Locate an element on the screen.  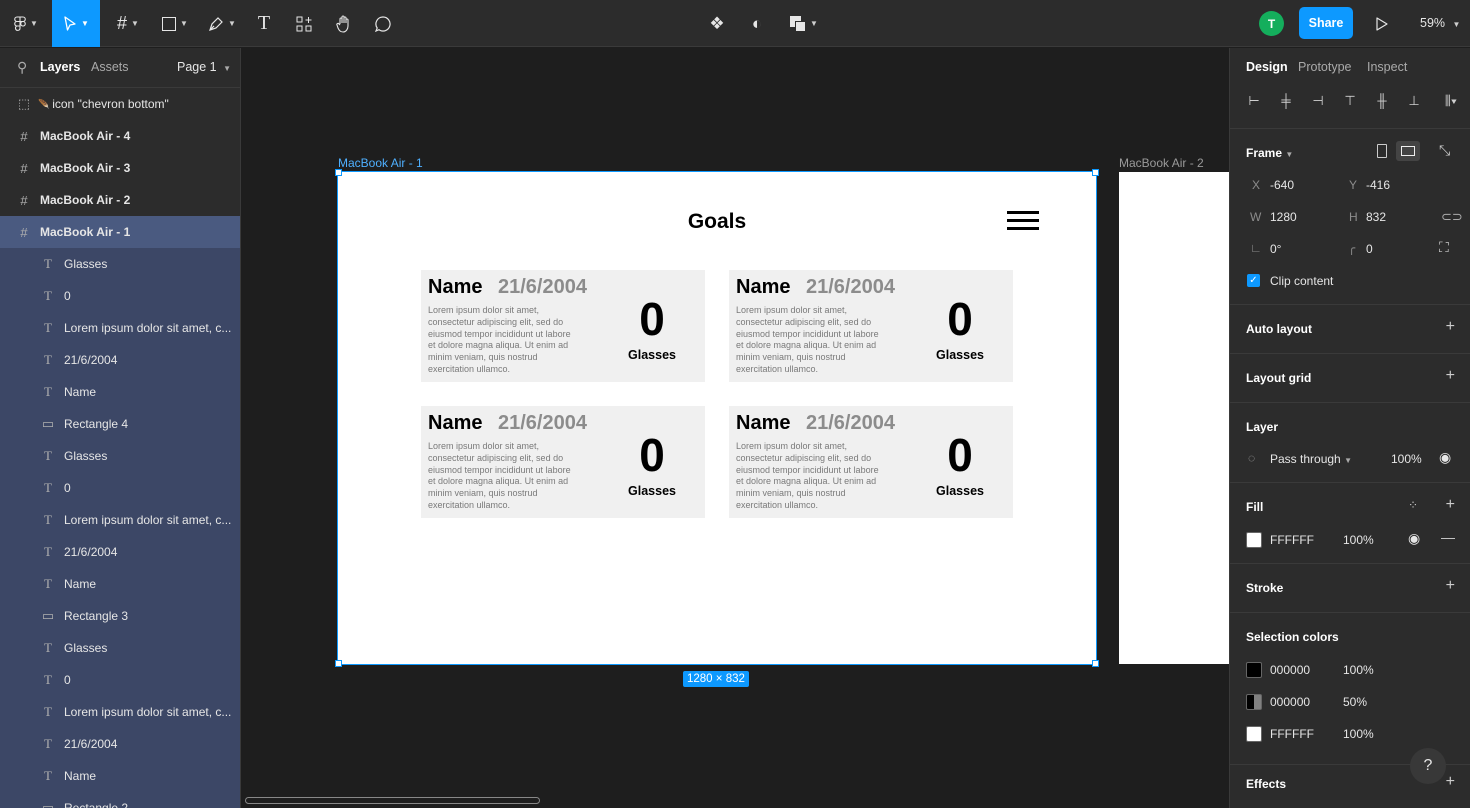
layer-row: ▭ Rectangle 2 is located at coordinates (120, 800).